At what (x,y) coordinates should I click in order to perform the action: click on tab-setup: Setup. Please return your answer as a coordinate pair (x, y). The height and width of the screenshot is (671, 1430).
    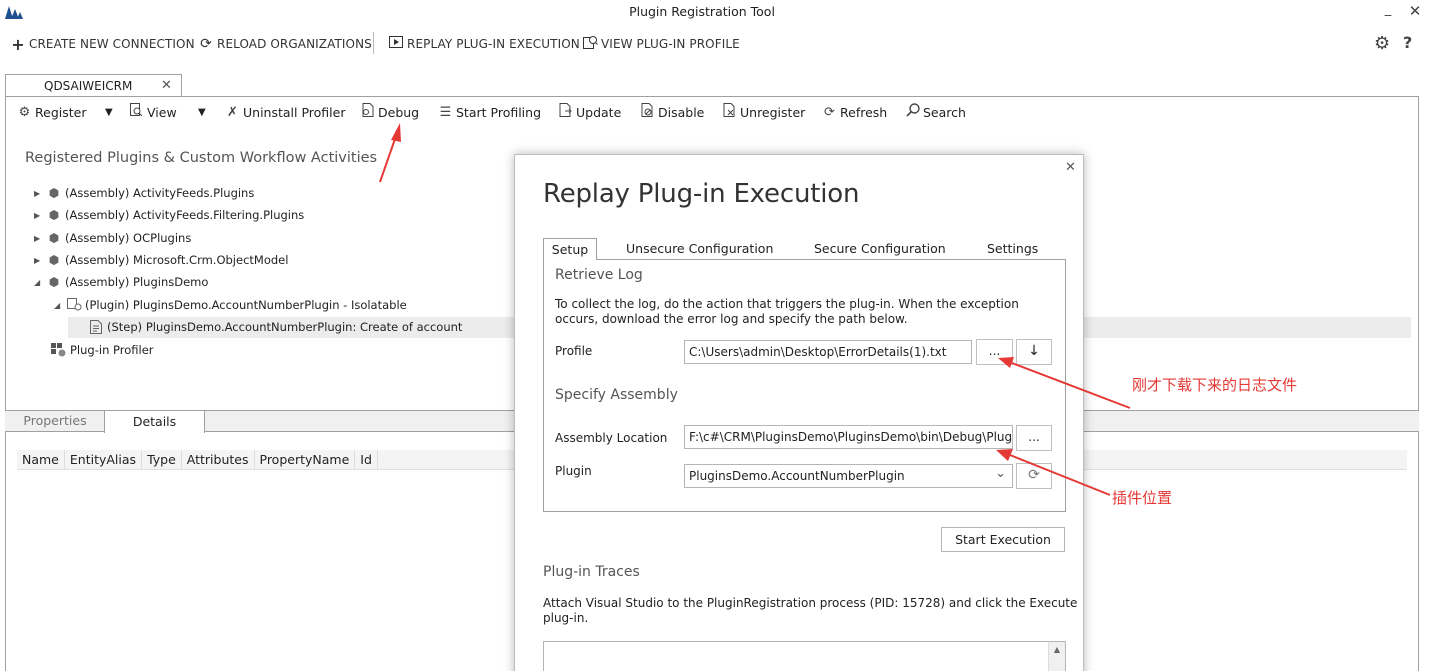
    Looking at the image, I should click on (570, 249).